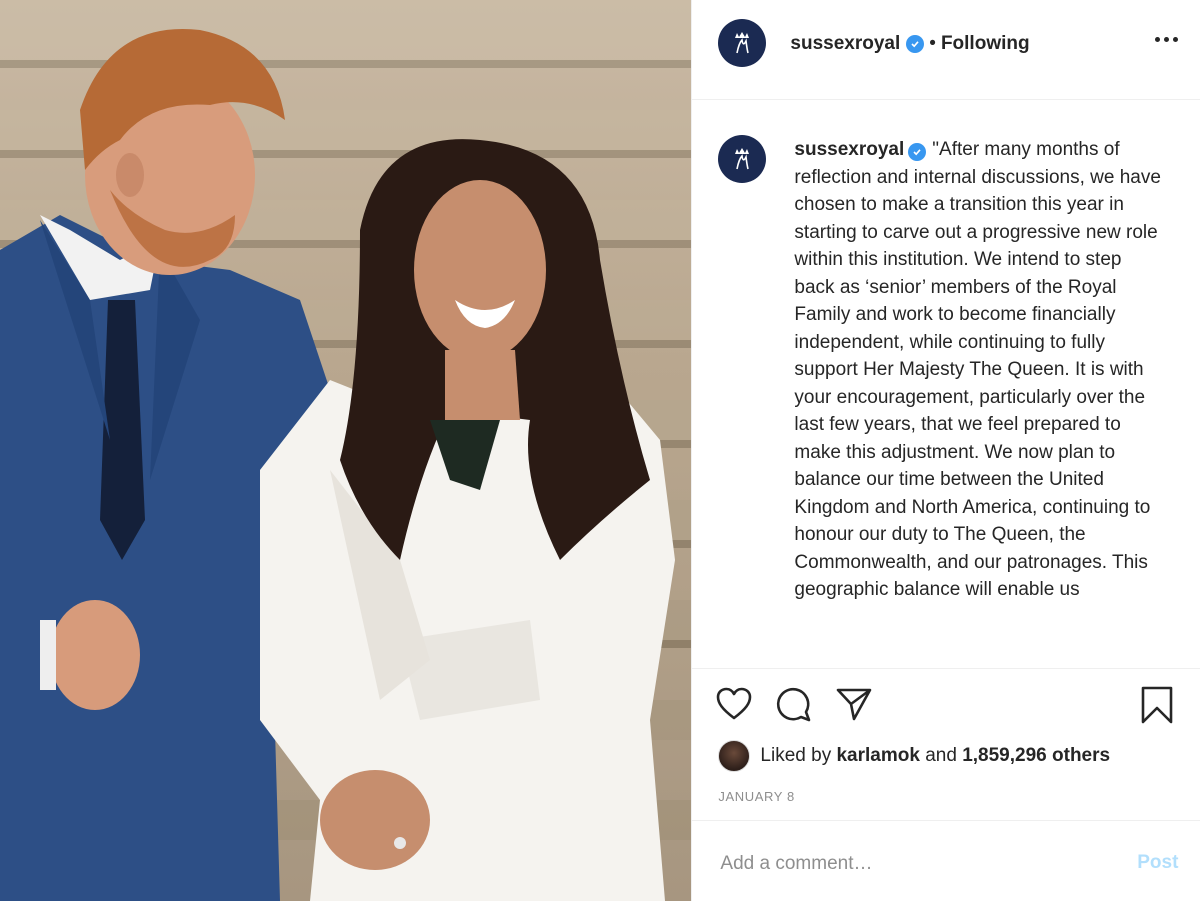  Describe the element at coordinates (1166, 39) in the screenshot. I see `more-options-icon` at that location.